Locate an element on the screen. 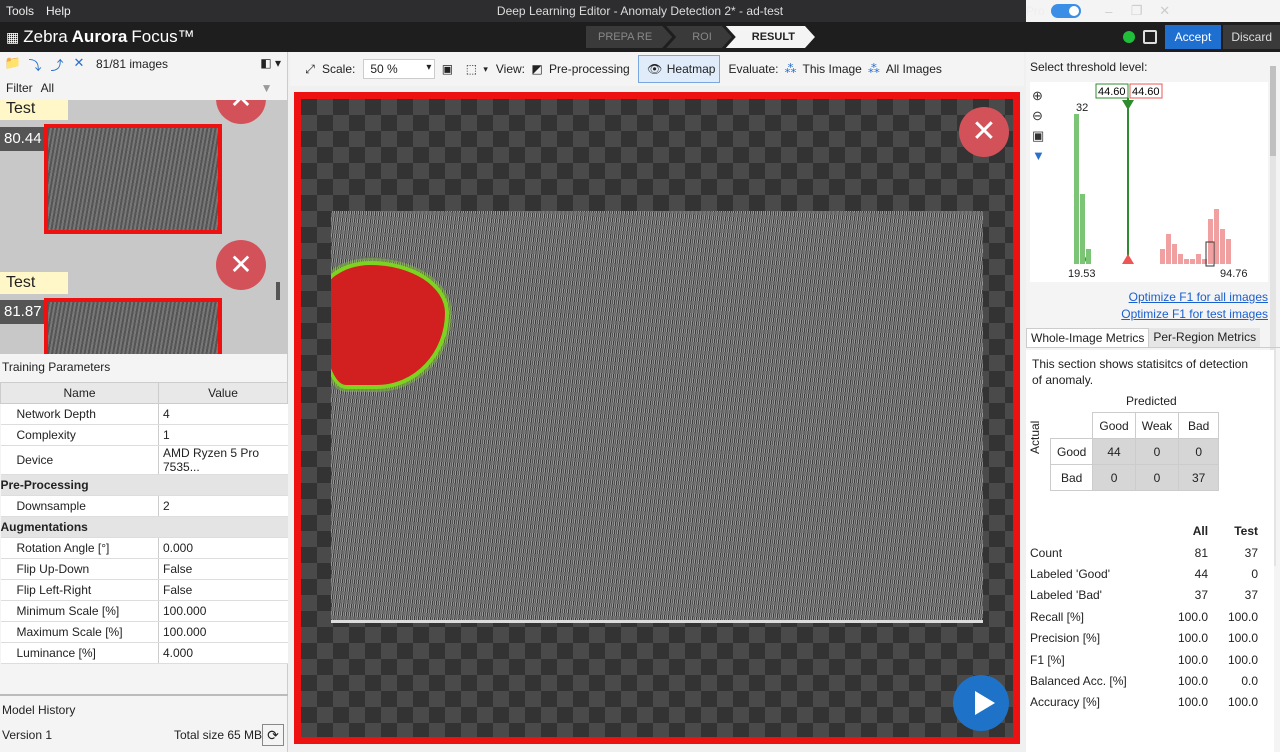  param-group: Augmentations is located at coordinates (144, 527).